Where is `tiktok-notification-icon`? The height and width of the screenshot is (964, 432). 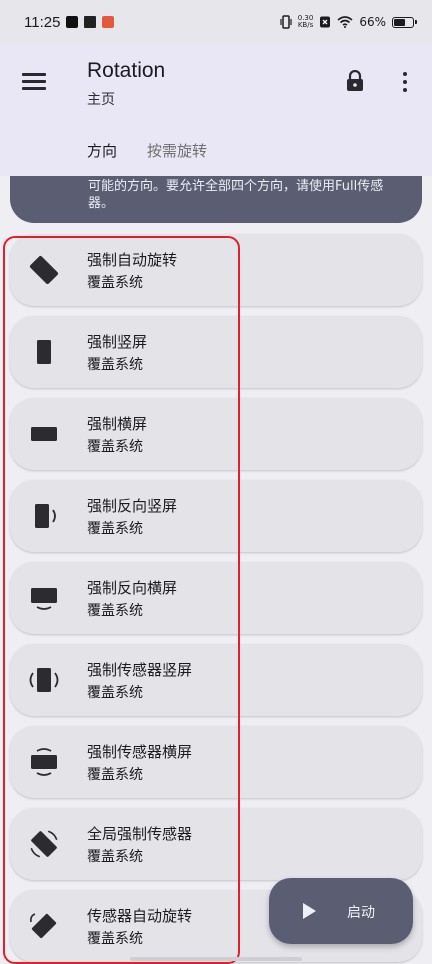
tiktok-notification-icon is located at coordinates (72, 22).